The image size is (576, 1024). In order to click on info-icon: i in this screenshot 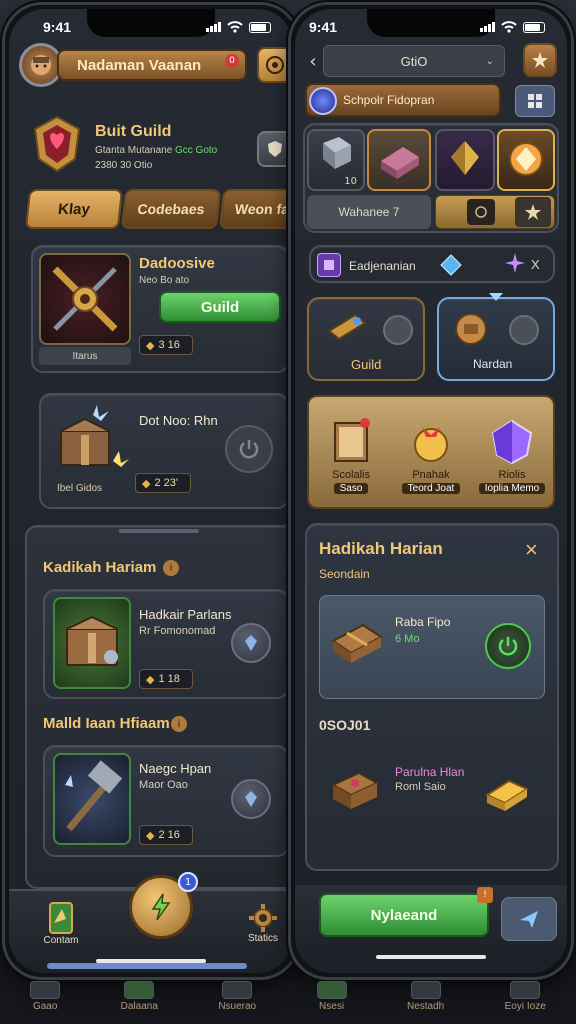, I will do `click(171, 568)`.